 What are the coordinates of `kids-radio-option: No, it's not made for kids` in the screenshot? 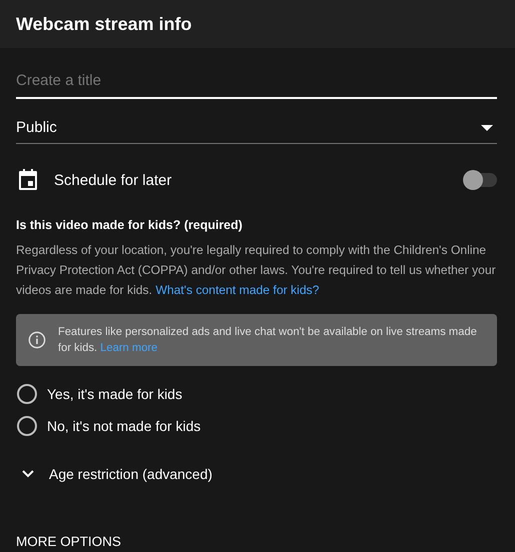 It's located at (108, 426).